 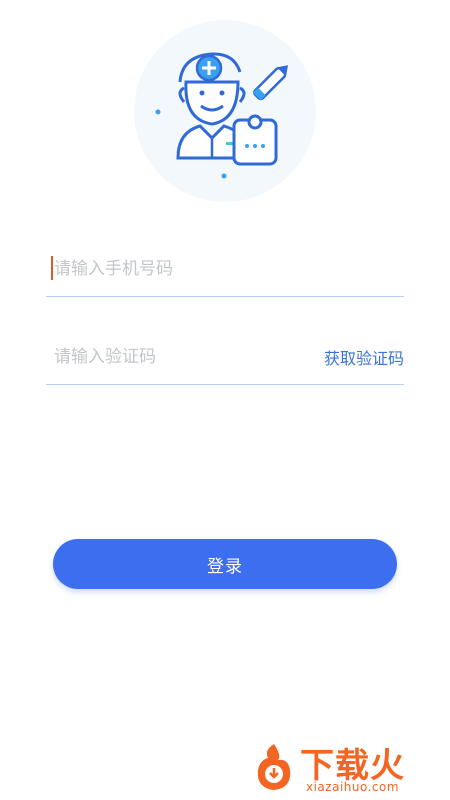 What do you see at coordinates (274, 767) in the screenshot?
I see `flame-icon` at bounding box center [274, 767].